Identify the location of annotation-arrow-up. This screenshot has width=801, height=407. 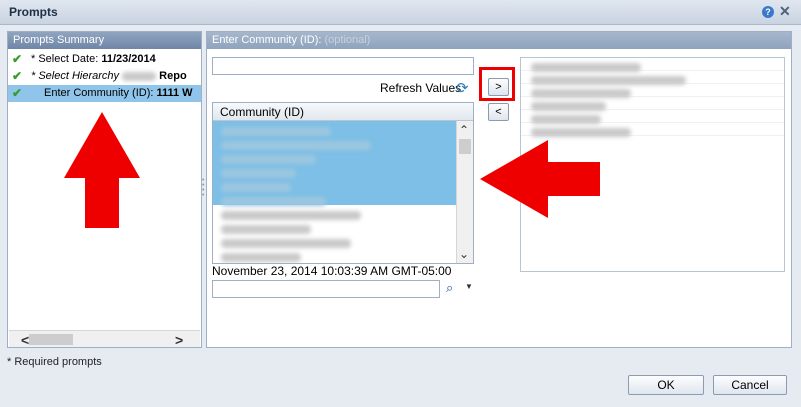
(102, 170).